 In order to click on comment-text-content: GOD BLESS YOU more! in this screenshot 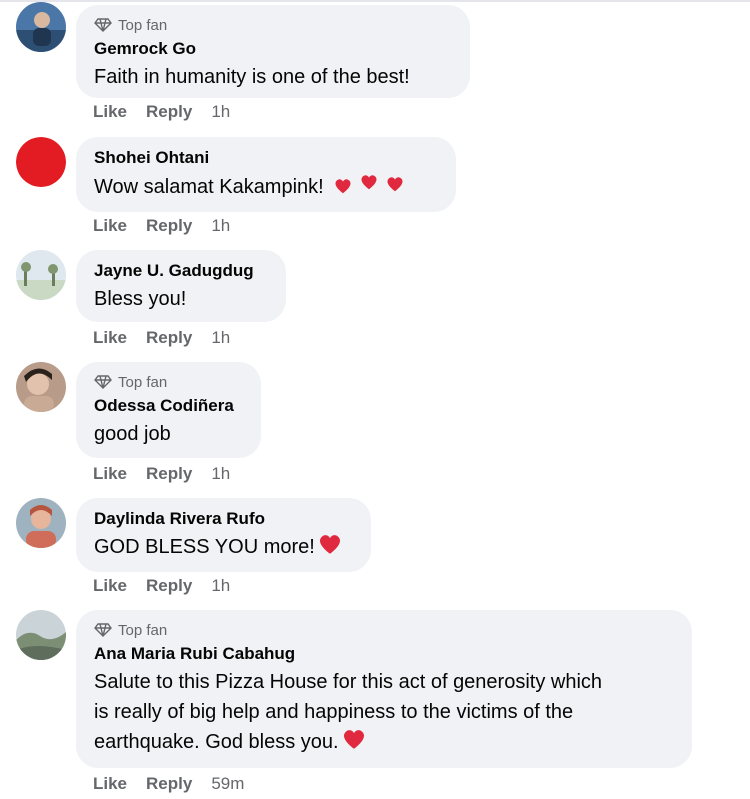, I will do `click(204, 547)`.